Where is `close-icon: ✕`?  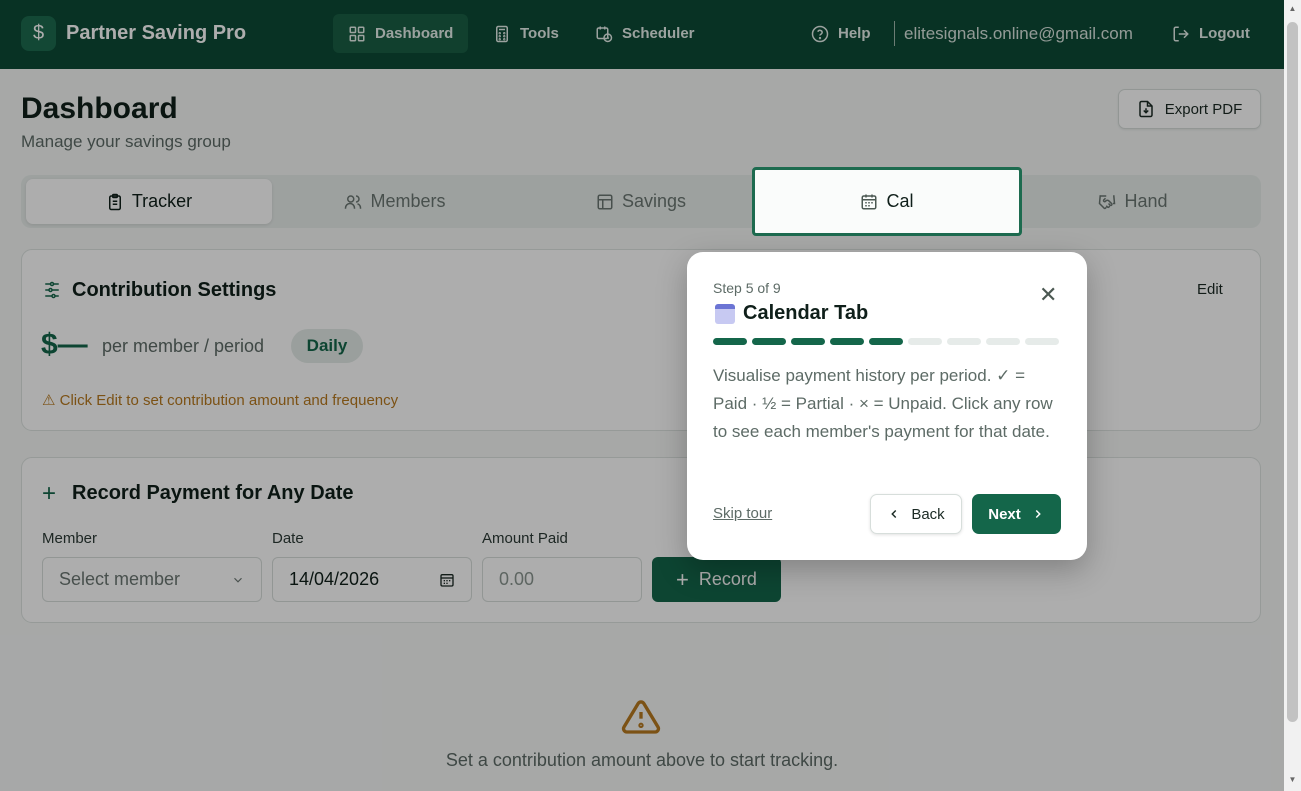
close-icon: ✕ is located at coordinates (1048, 295).